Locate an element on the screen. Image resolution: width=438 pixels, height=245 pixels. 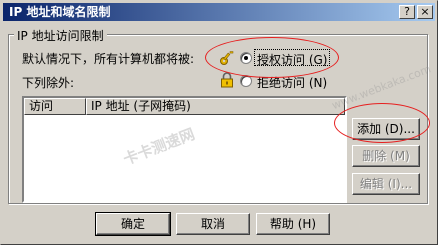
remove-button: 删除 (M) is located at coordinates (386, 156).